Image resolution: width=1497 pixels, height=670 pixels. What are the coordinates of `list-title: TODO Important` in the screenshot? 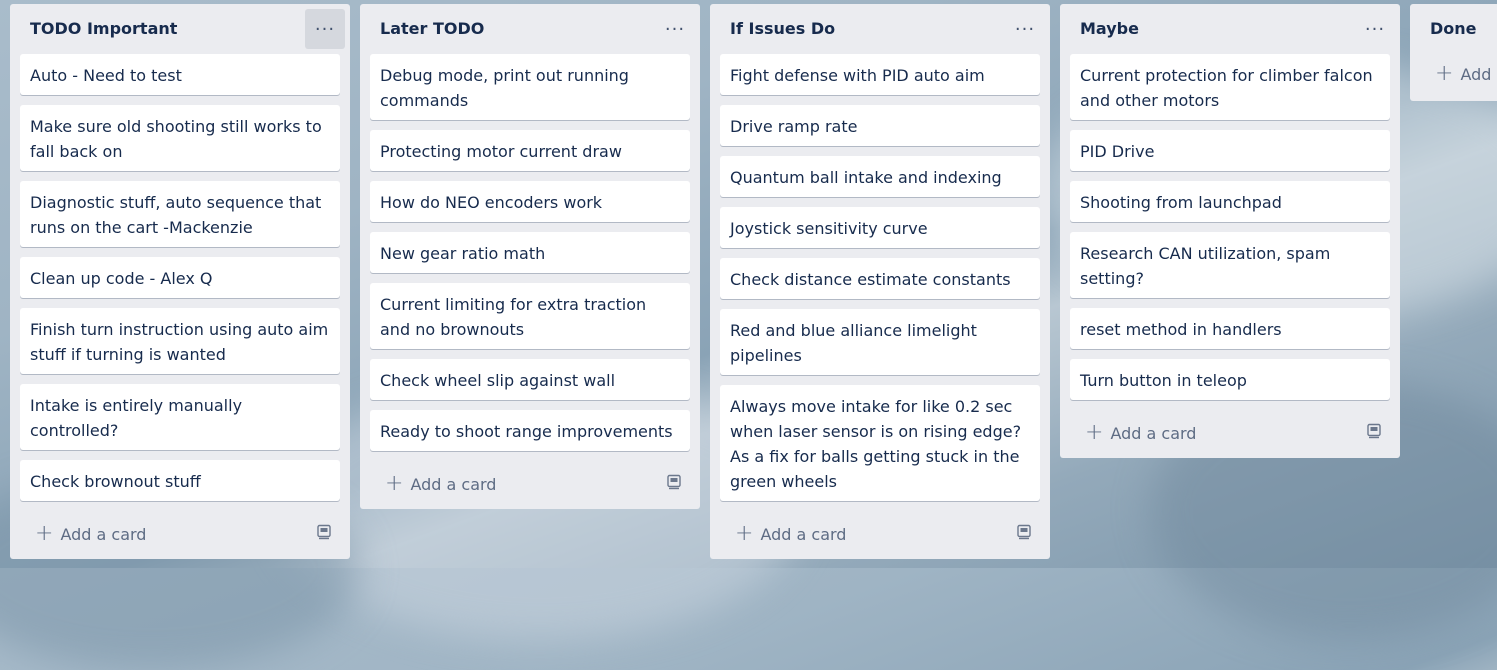 It's located at (103, 28).